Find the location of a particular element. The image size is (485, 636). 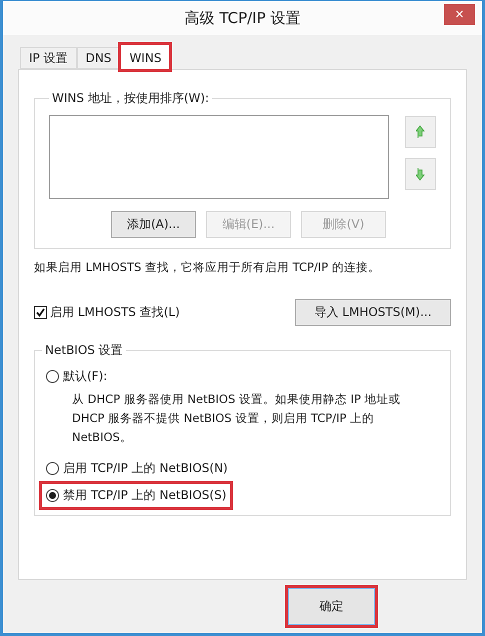

radio-label: 默认(F): is located at coordinates (85, 376).